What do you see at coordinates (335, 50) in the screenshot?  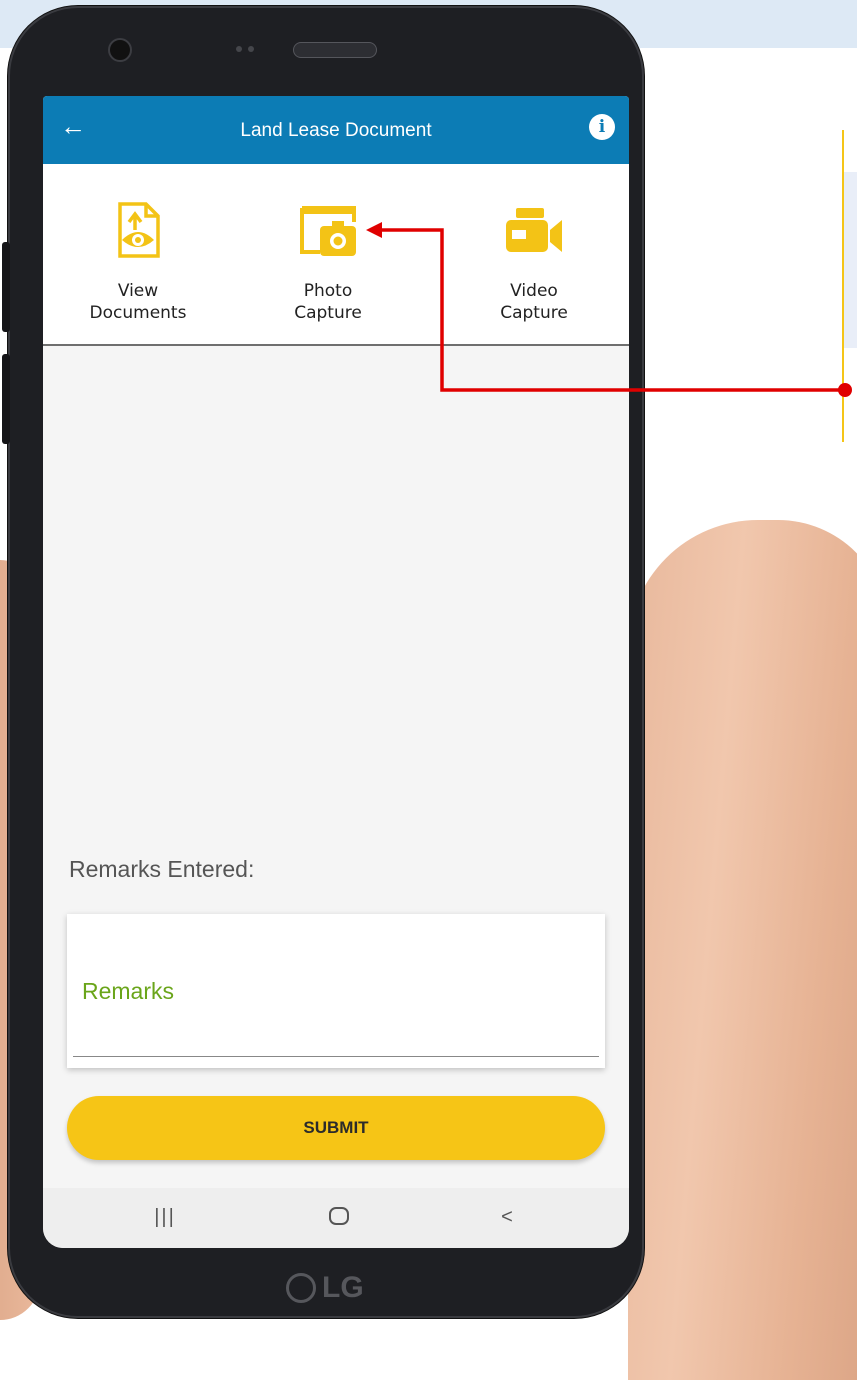 I see `earpiece-speaker` at bounding box center [335, 50].